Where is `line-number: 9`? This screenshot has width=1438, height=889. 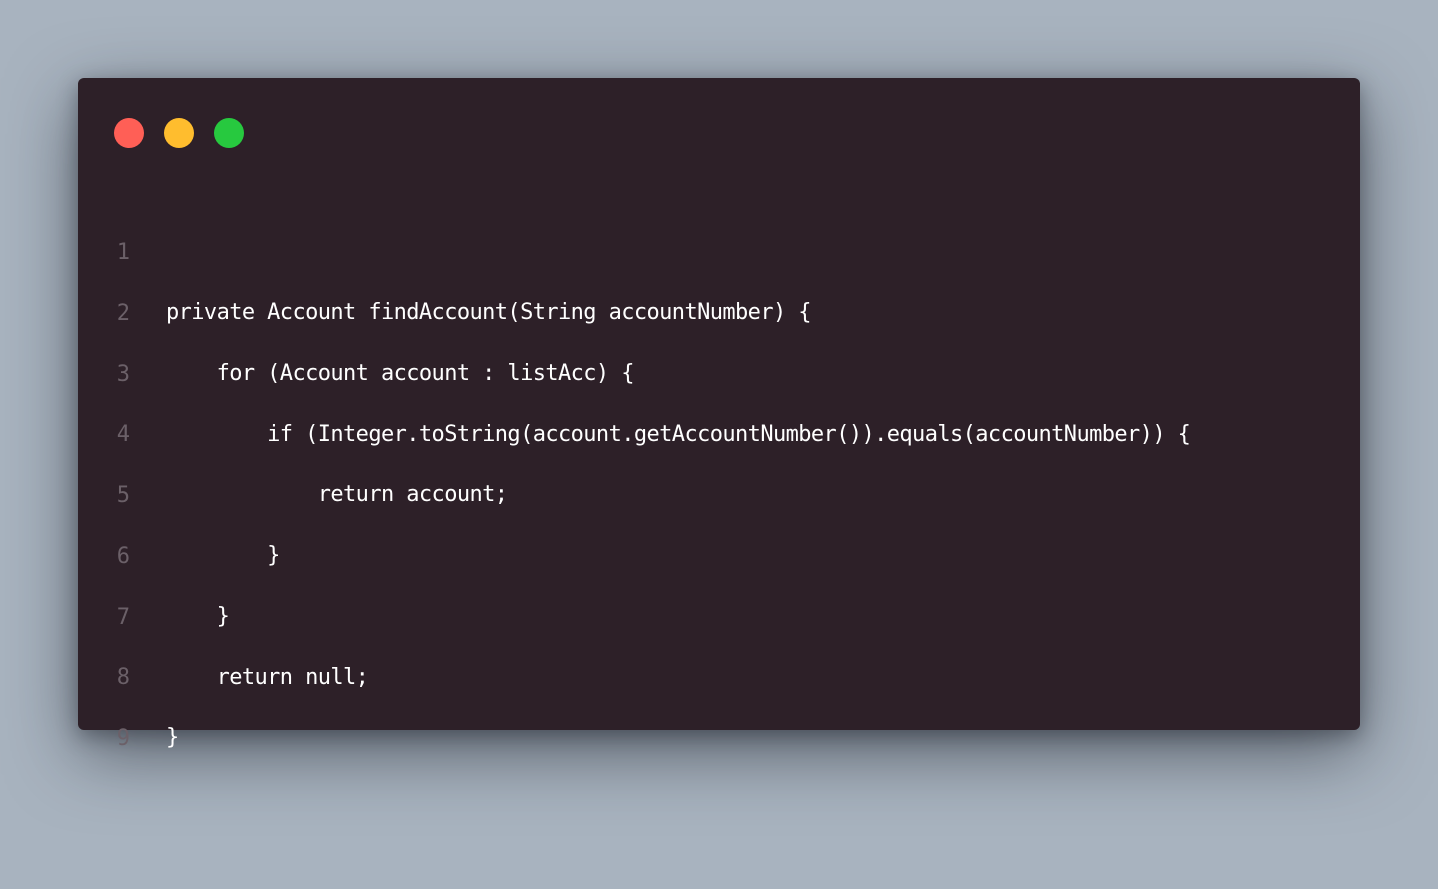 line-number: 9 is located at coordinates (123, 738).